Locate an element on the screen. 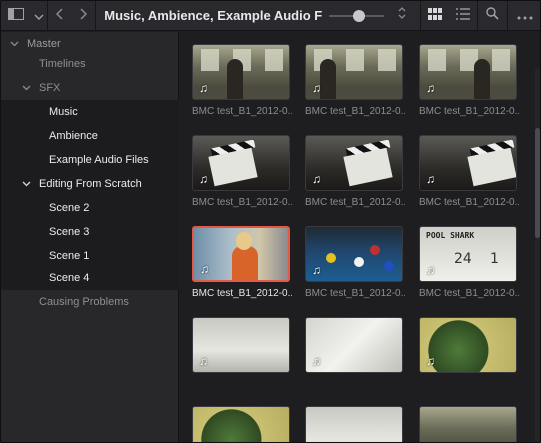 This screenshot has height=443, width=541. bin-sfx: SFX is located at coordinates (90, 88).